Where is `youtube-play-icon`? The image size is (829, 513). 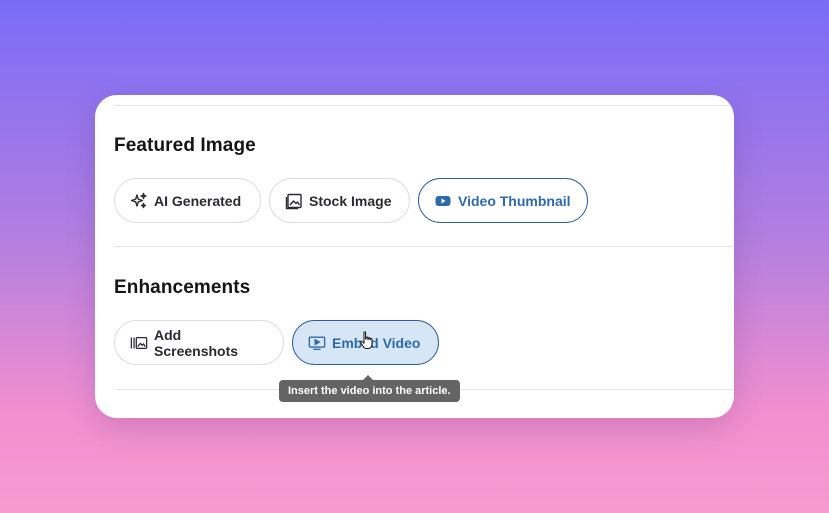 youtube-play-icon is located at coordinates (443, 201).